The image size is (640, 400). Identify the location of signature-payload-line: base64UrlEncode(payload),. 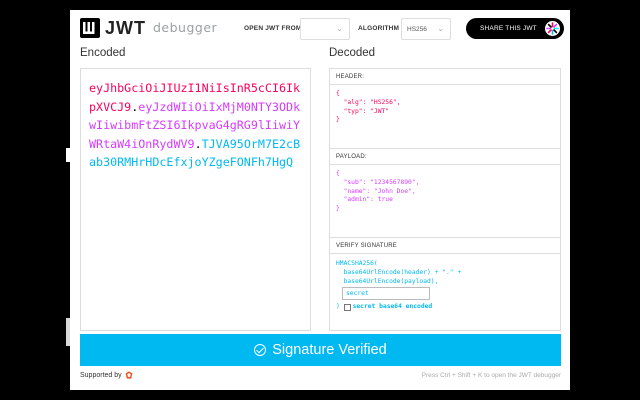
(387, 281).